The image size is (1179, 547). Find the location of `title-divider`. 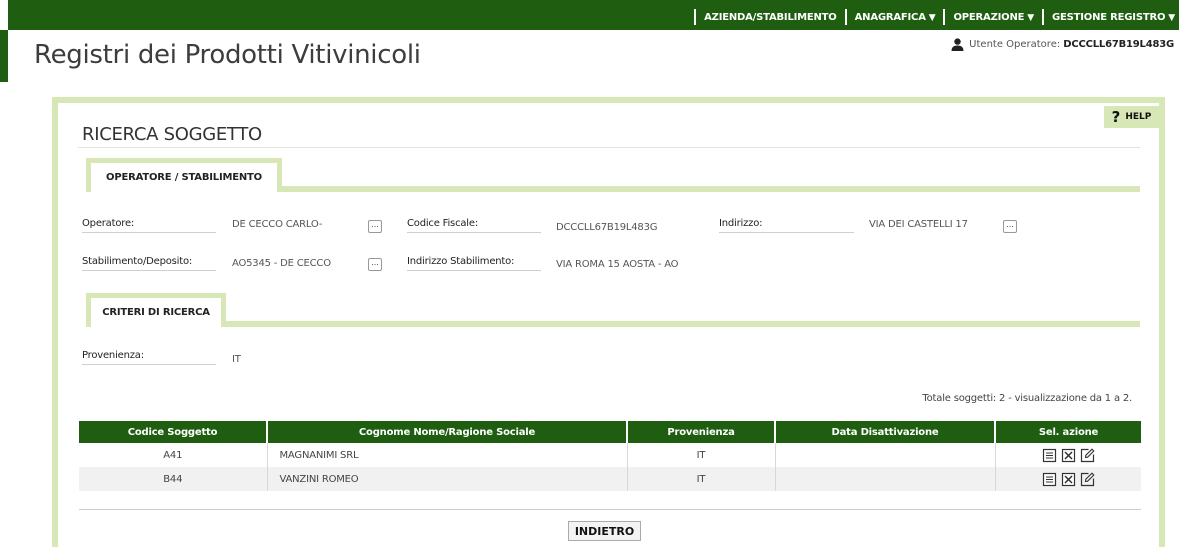

title-divider is located at coordinates (609, 147).